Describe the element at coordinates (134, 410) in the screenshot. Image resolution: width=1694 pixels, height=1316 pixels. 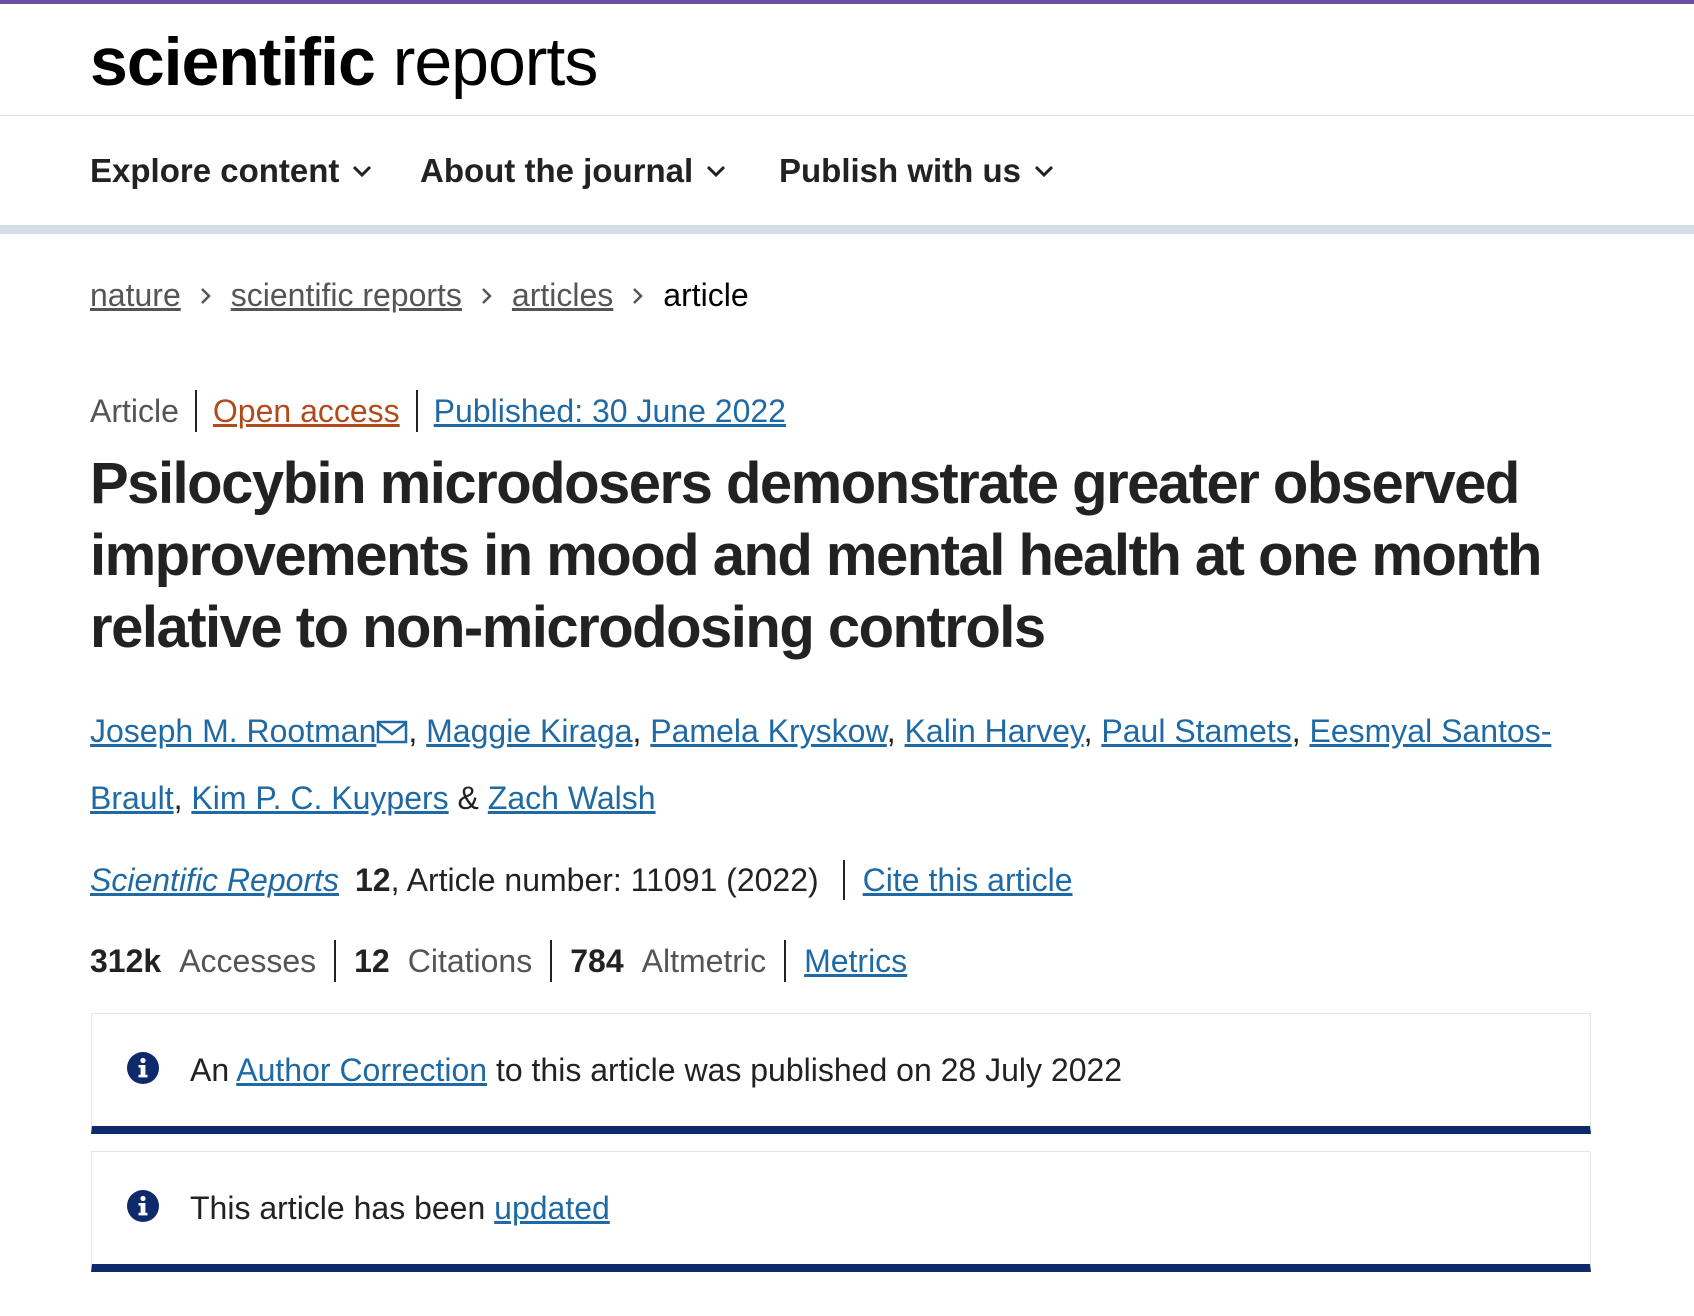
I see `article-type: Article` at that location.